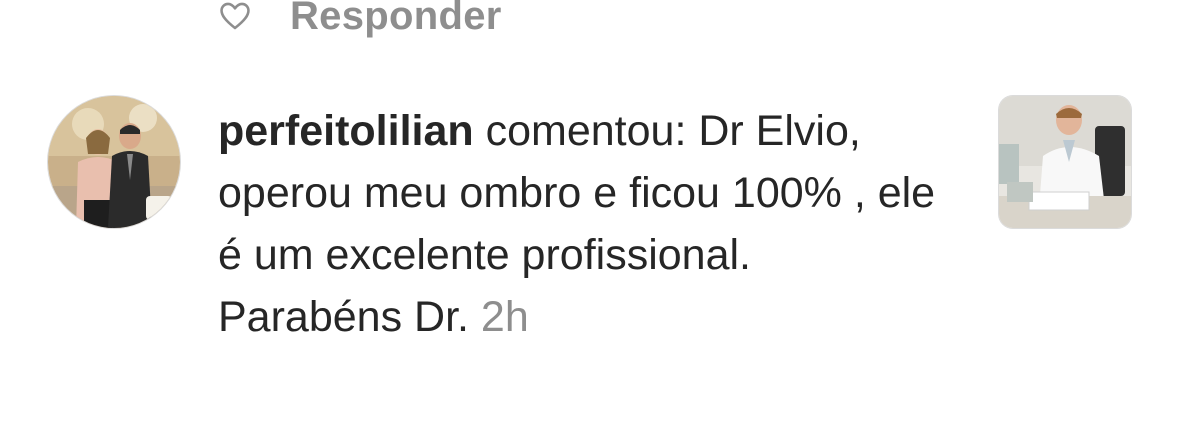 The width and height of the screenshot is (1179, 430). Describe the element at coordinates (346, 131) in the screenshot. I see `username: perfeitolilian` at that location.